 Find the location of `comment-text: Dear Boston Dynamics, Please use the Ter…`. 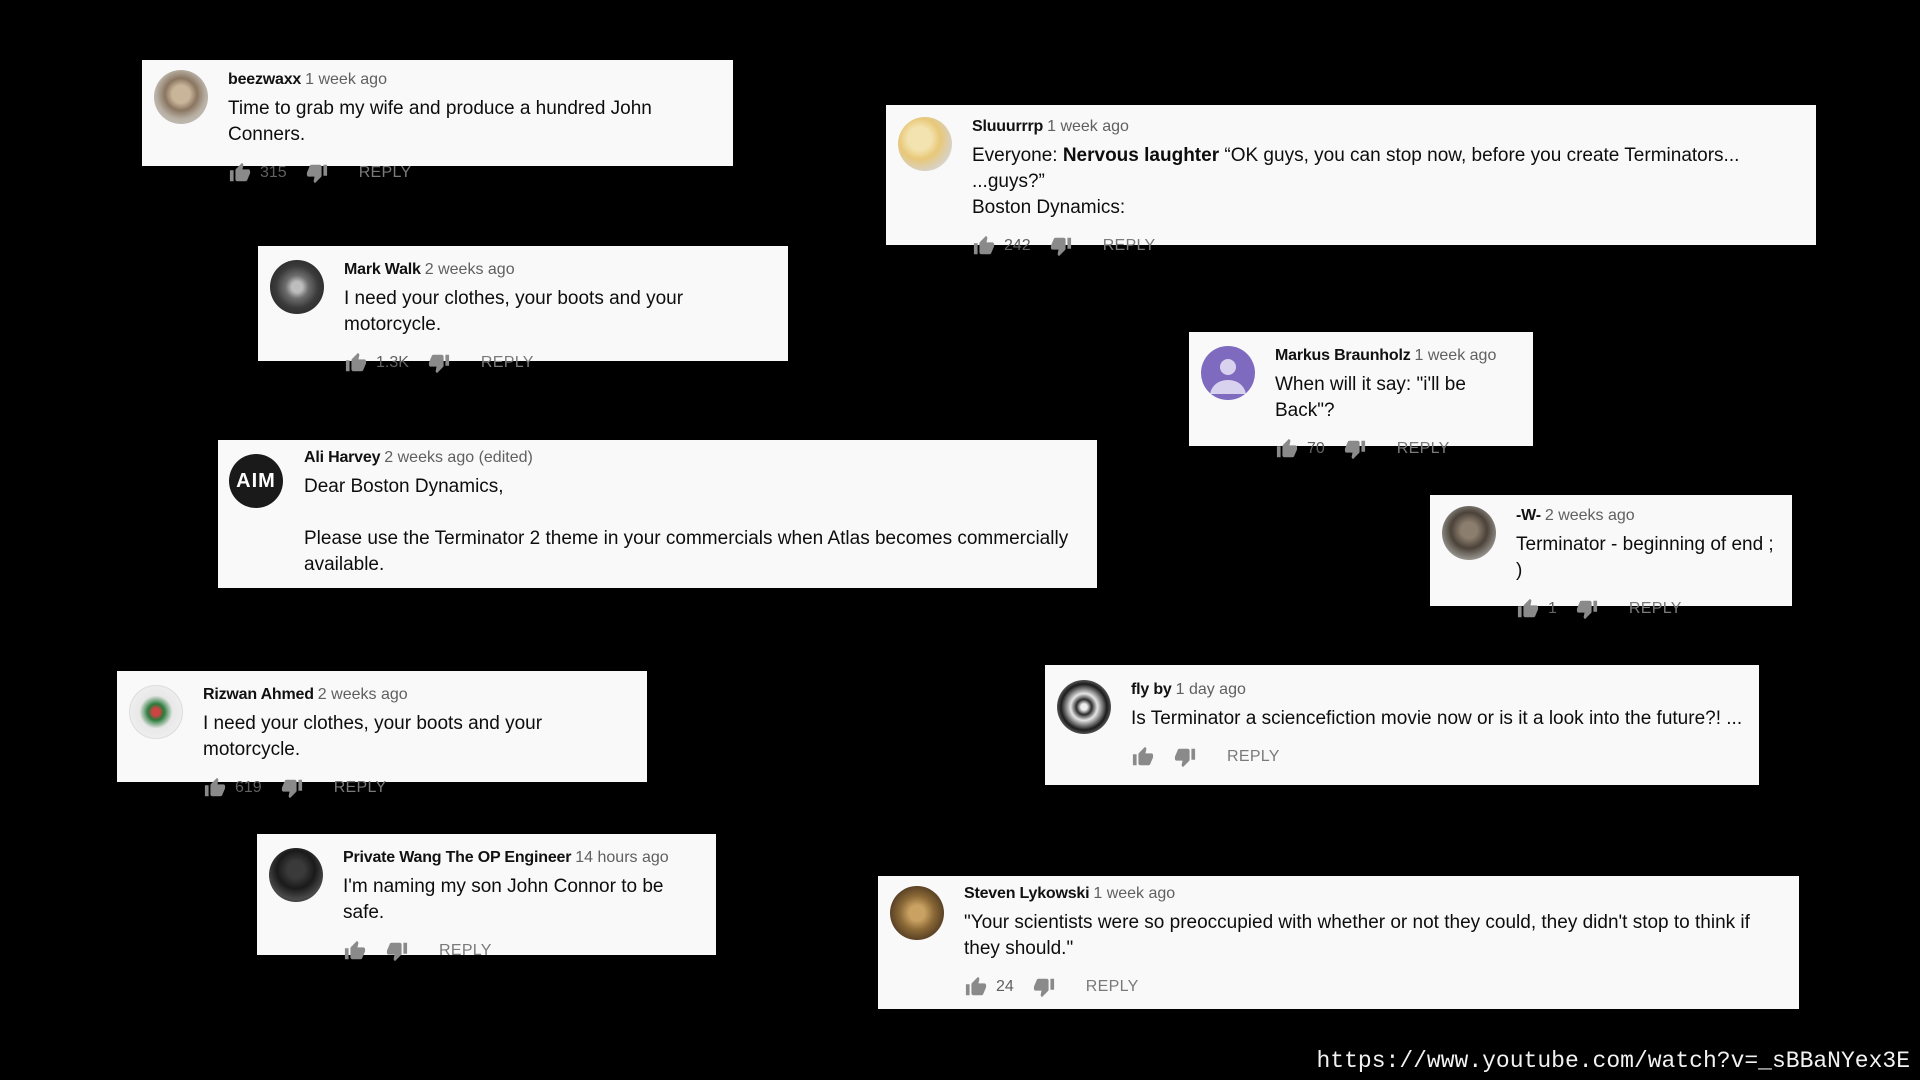

comment-text: Dear Boston Dynamics, Please use the Ter… is located at coordinates (686, 525).